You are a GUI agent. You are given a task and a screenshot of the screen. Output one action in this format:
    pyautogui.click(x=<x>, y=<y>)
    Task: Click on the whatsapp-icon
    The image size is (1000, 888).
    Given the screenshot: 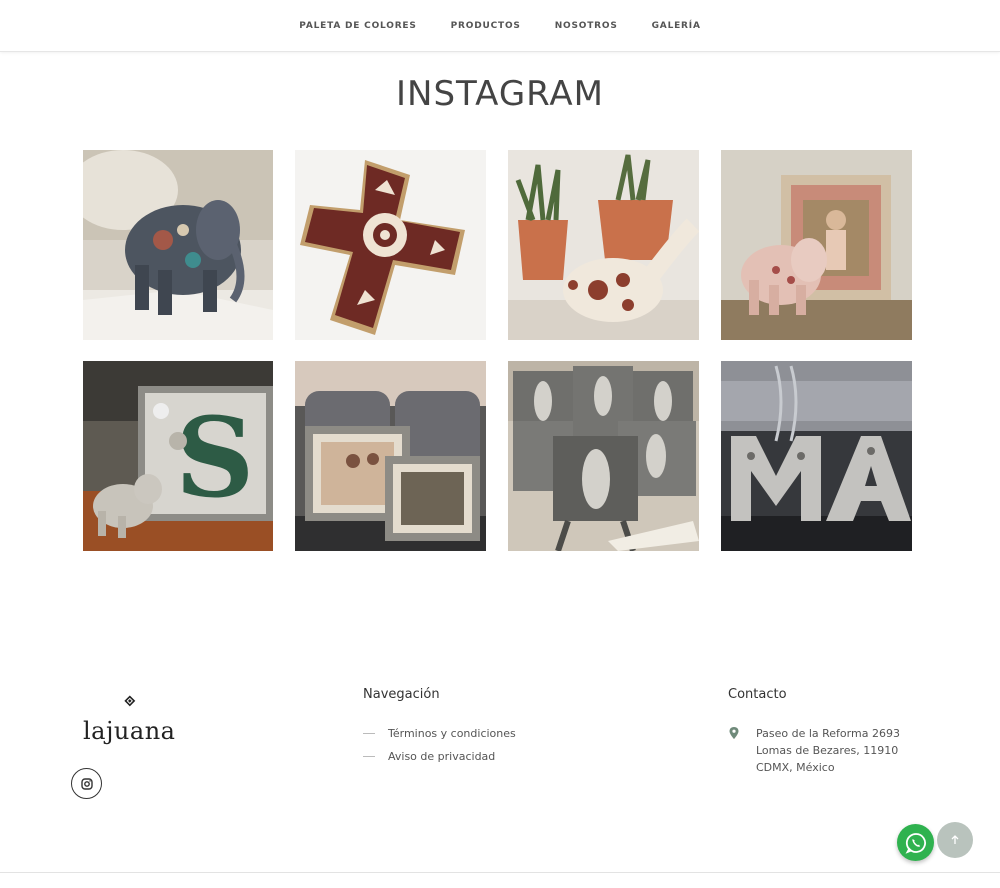 What is the action you would take?
    pyautogui.click(x=915, y=843)
    